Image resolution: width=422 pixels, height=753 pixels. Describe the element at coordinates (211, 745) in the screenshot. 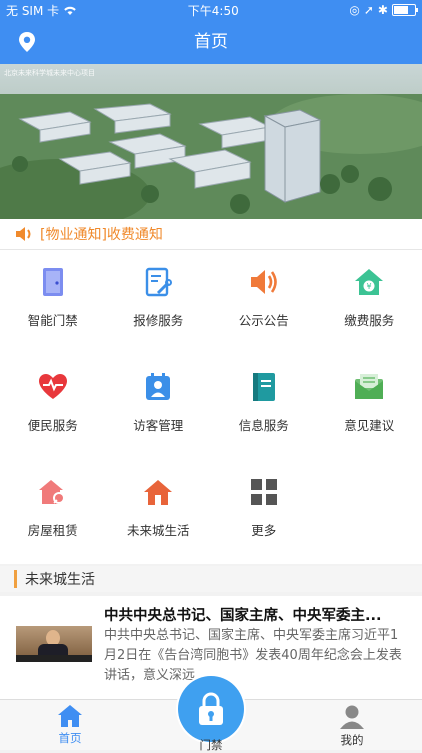

I see `tab-door-label: 门禁` at that location.